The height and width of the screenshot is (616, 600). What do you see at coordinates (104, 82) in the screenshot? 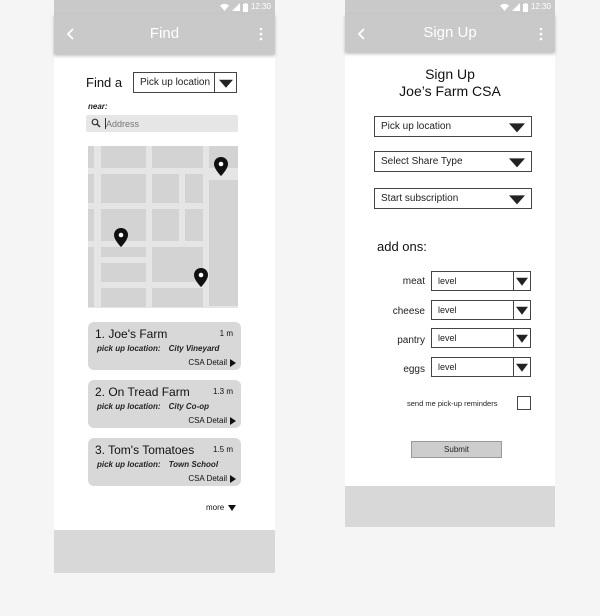
I see `find-label: Find a` at bounding box center [104, 82].